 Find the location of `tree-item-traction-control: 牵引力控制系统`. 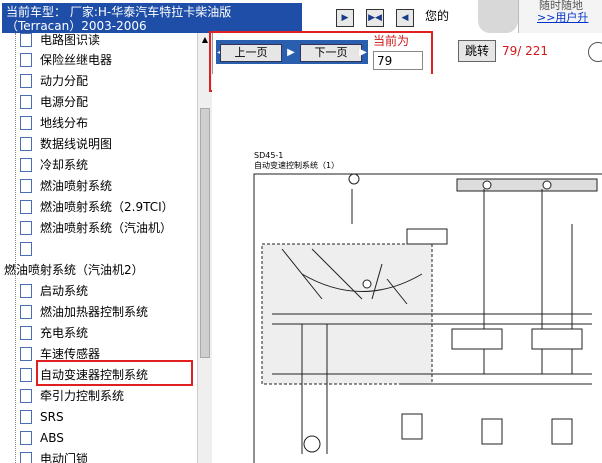

tree-item-traction-control: 牵引力控制系统 is located at coordinates (72, 396).